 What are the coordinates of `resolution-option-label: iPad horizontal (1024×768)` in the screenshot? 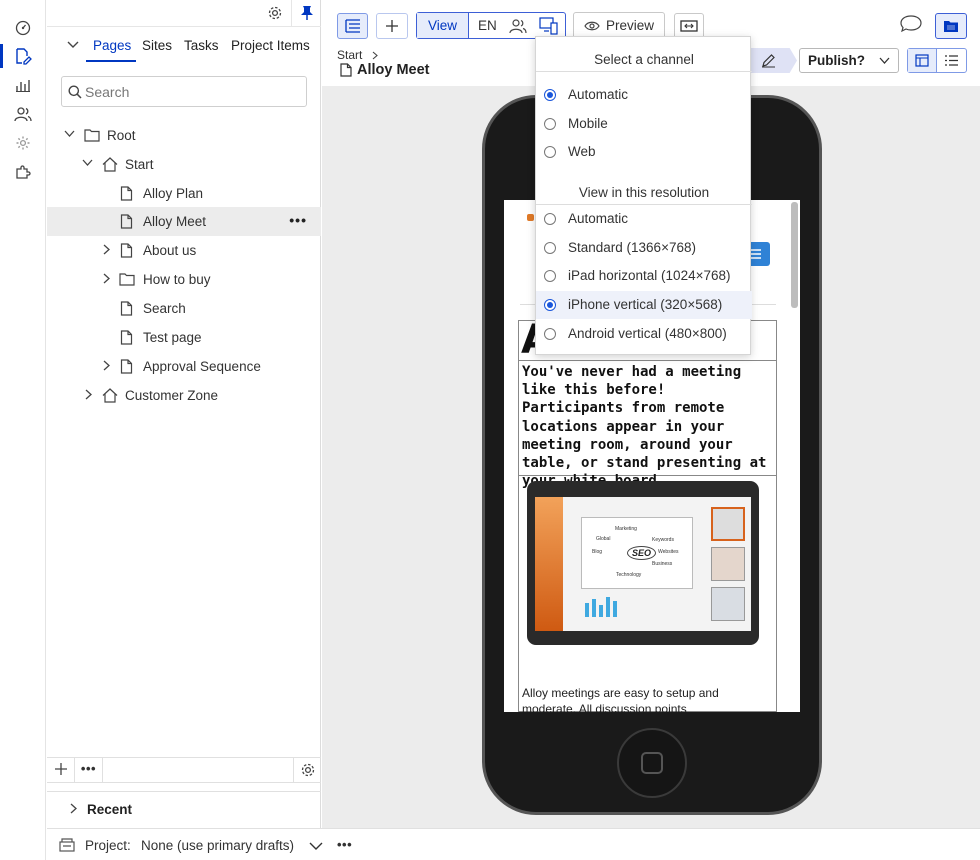 It's located at (649, 275).